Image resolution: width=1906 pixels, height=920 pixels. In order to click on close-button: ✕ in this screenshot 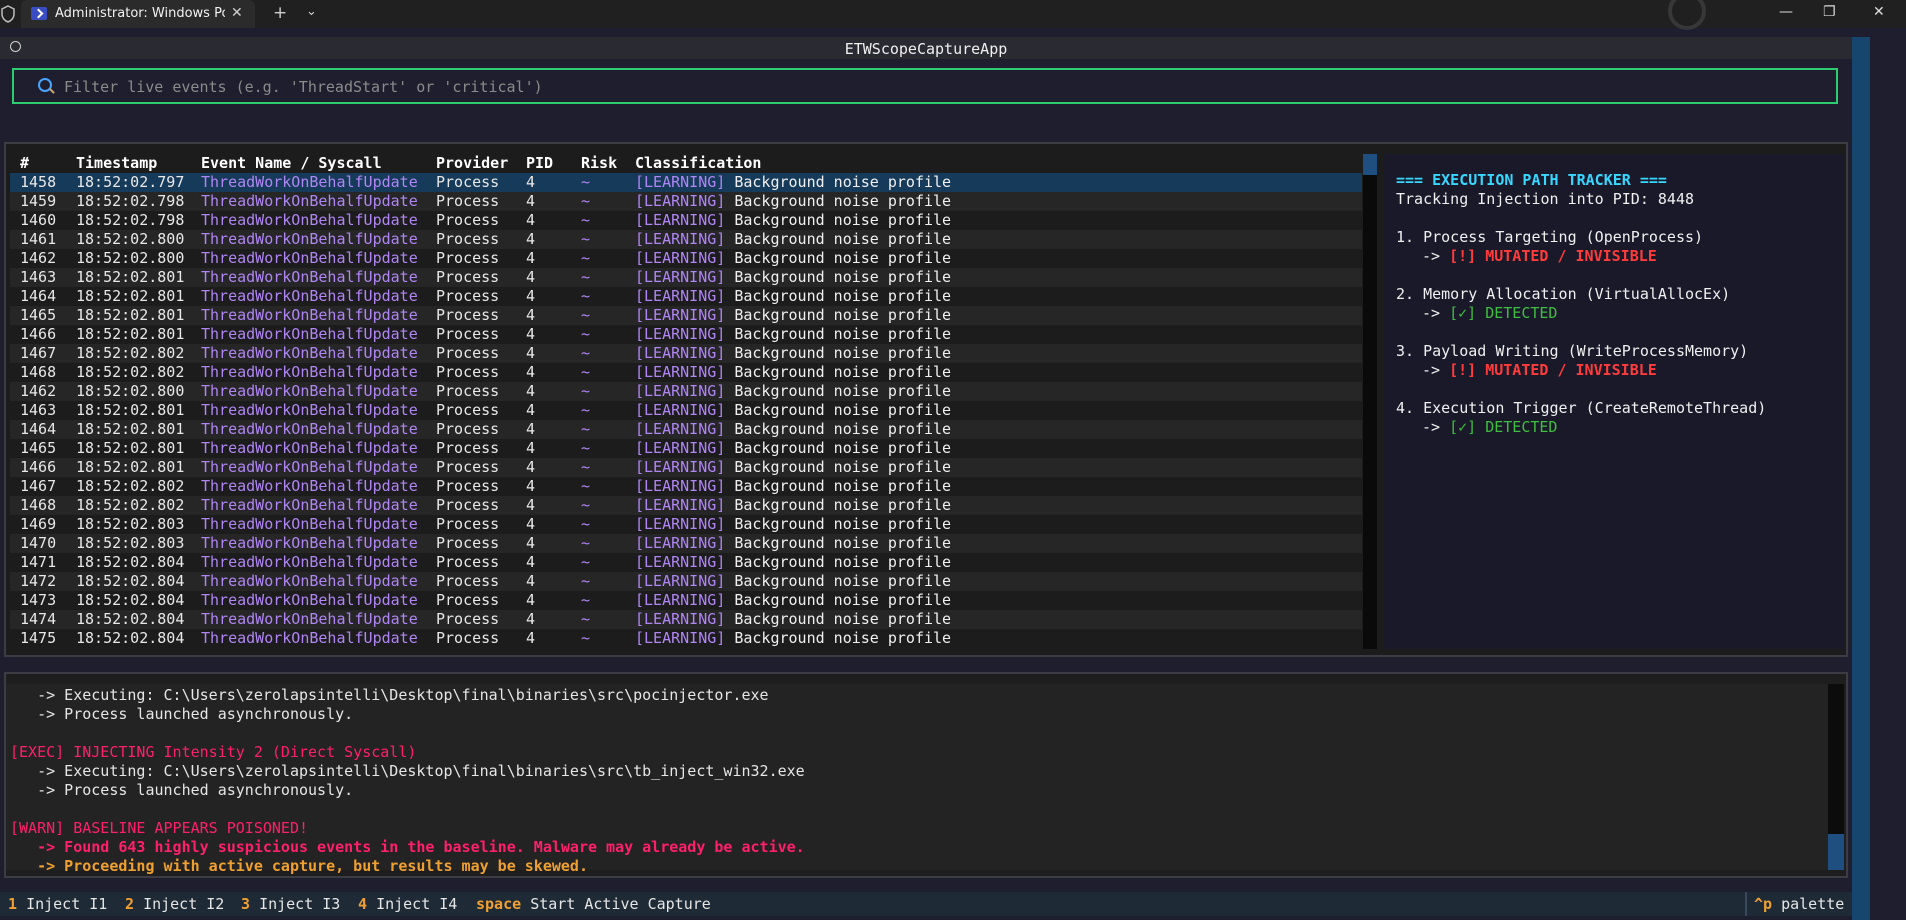, I will do `click(1879, 12)`.